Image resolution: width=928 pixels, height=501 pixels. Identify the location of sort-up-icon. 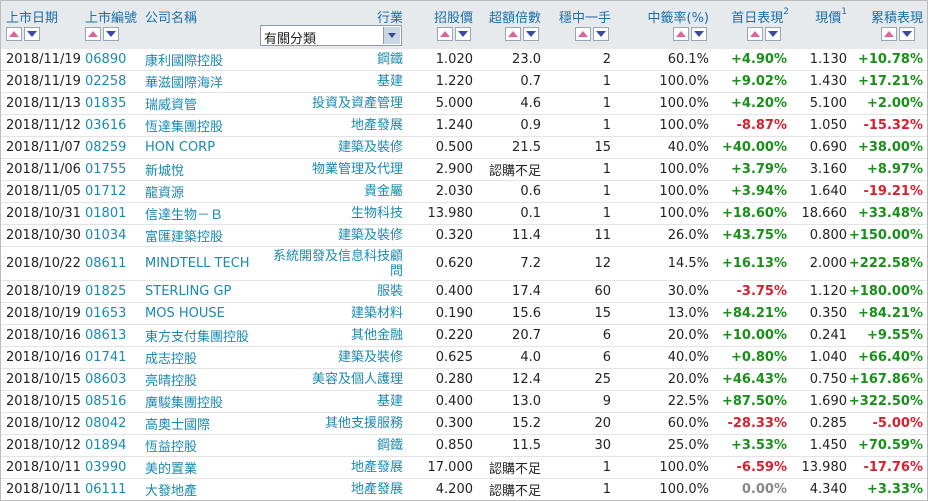
(889, 34).